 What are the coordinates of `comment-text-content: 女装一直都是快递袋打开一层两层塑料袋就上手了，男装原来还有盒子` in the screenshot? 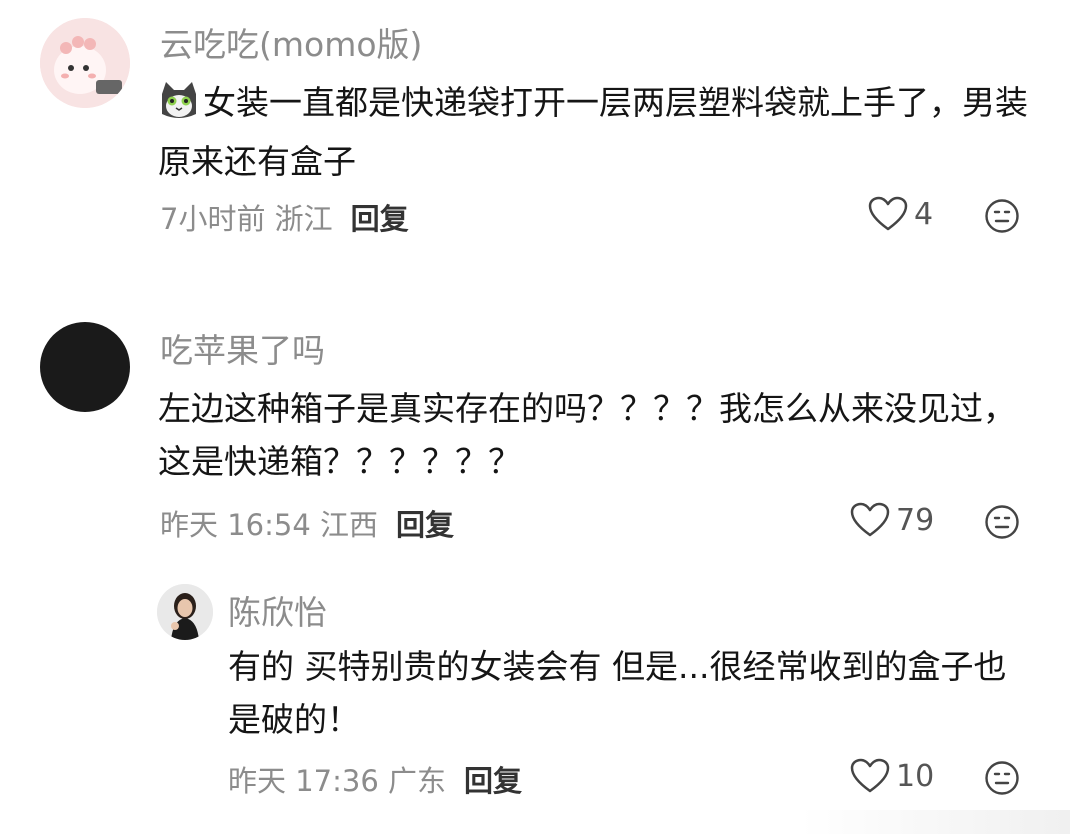 It's located at (593, 132).